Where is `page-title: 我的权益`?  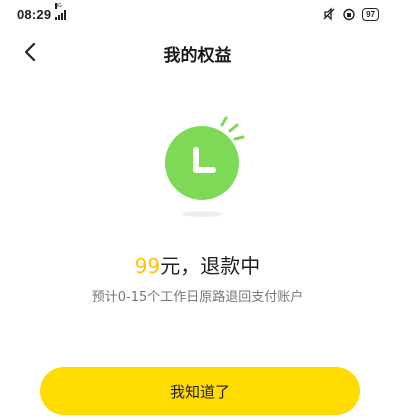
page-title: 我的权益 is located at coordinates (197, 56).